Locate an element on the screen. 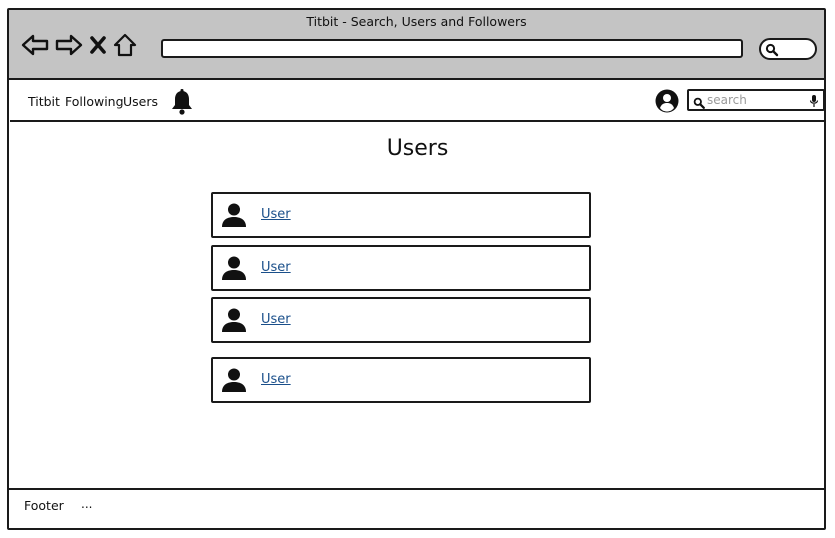 Image resolution: width=835 pixels, height=538 pixels. search-box is located at coordinates (756, 100).